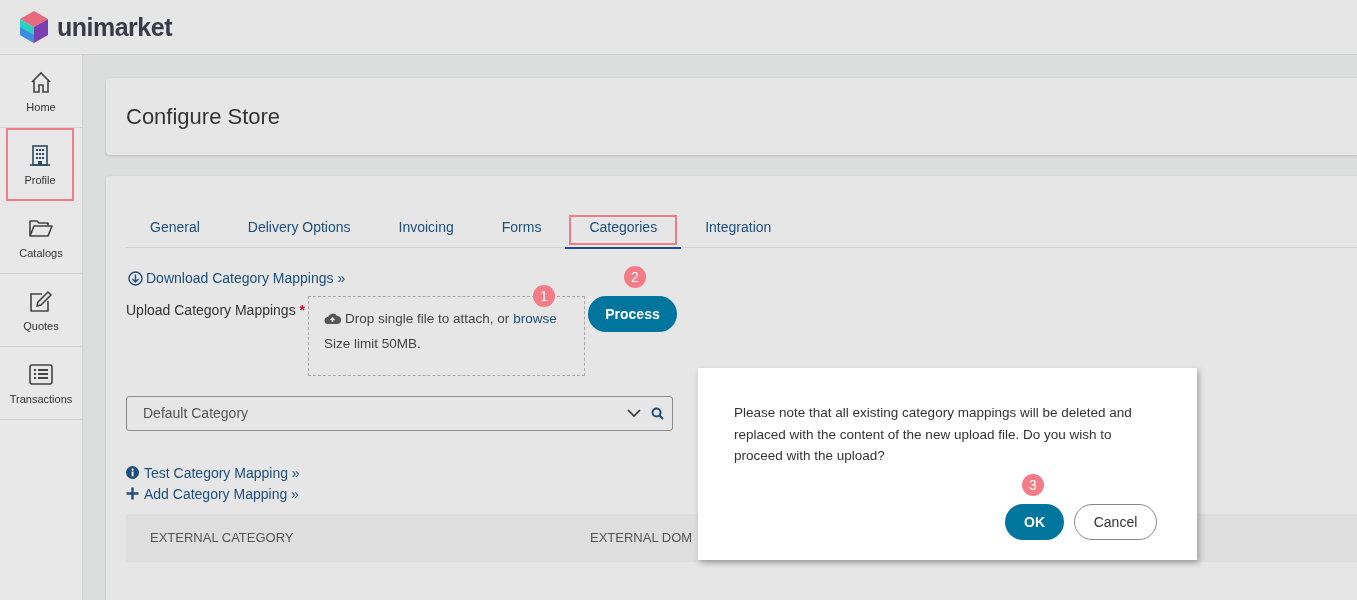 The height and width of the screenshot is (600, 1357). I want to click on tab: General, so click(175, 229).